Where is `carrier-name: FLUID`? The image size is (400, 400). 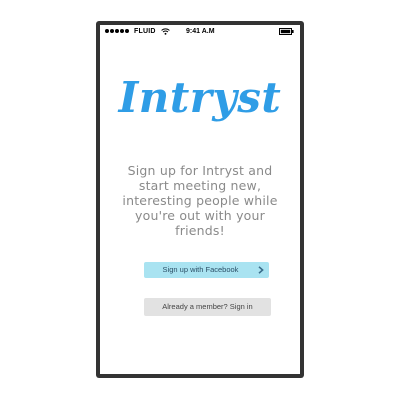 carrier-name: FLUID is located at coordinates (145, 31).